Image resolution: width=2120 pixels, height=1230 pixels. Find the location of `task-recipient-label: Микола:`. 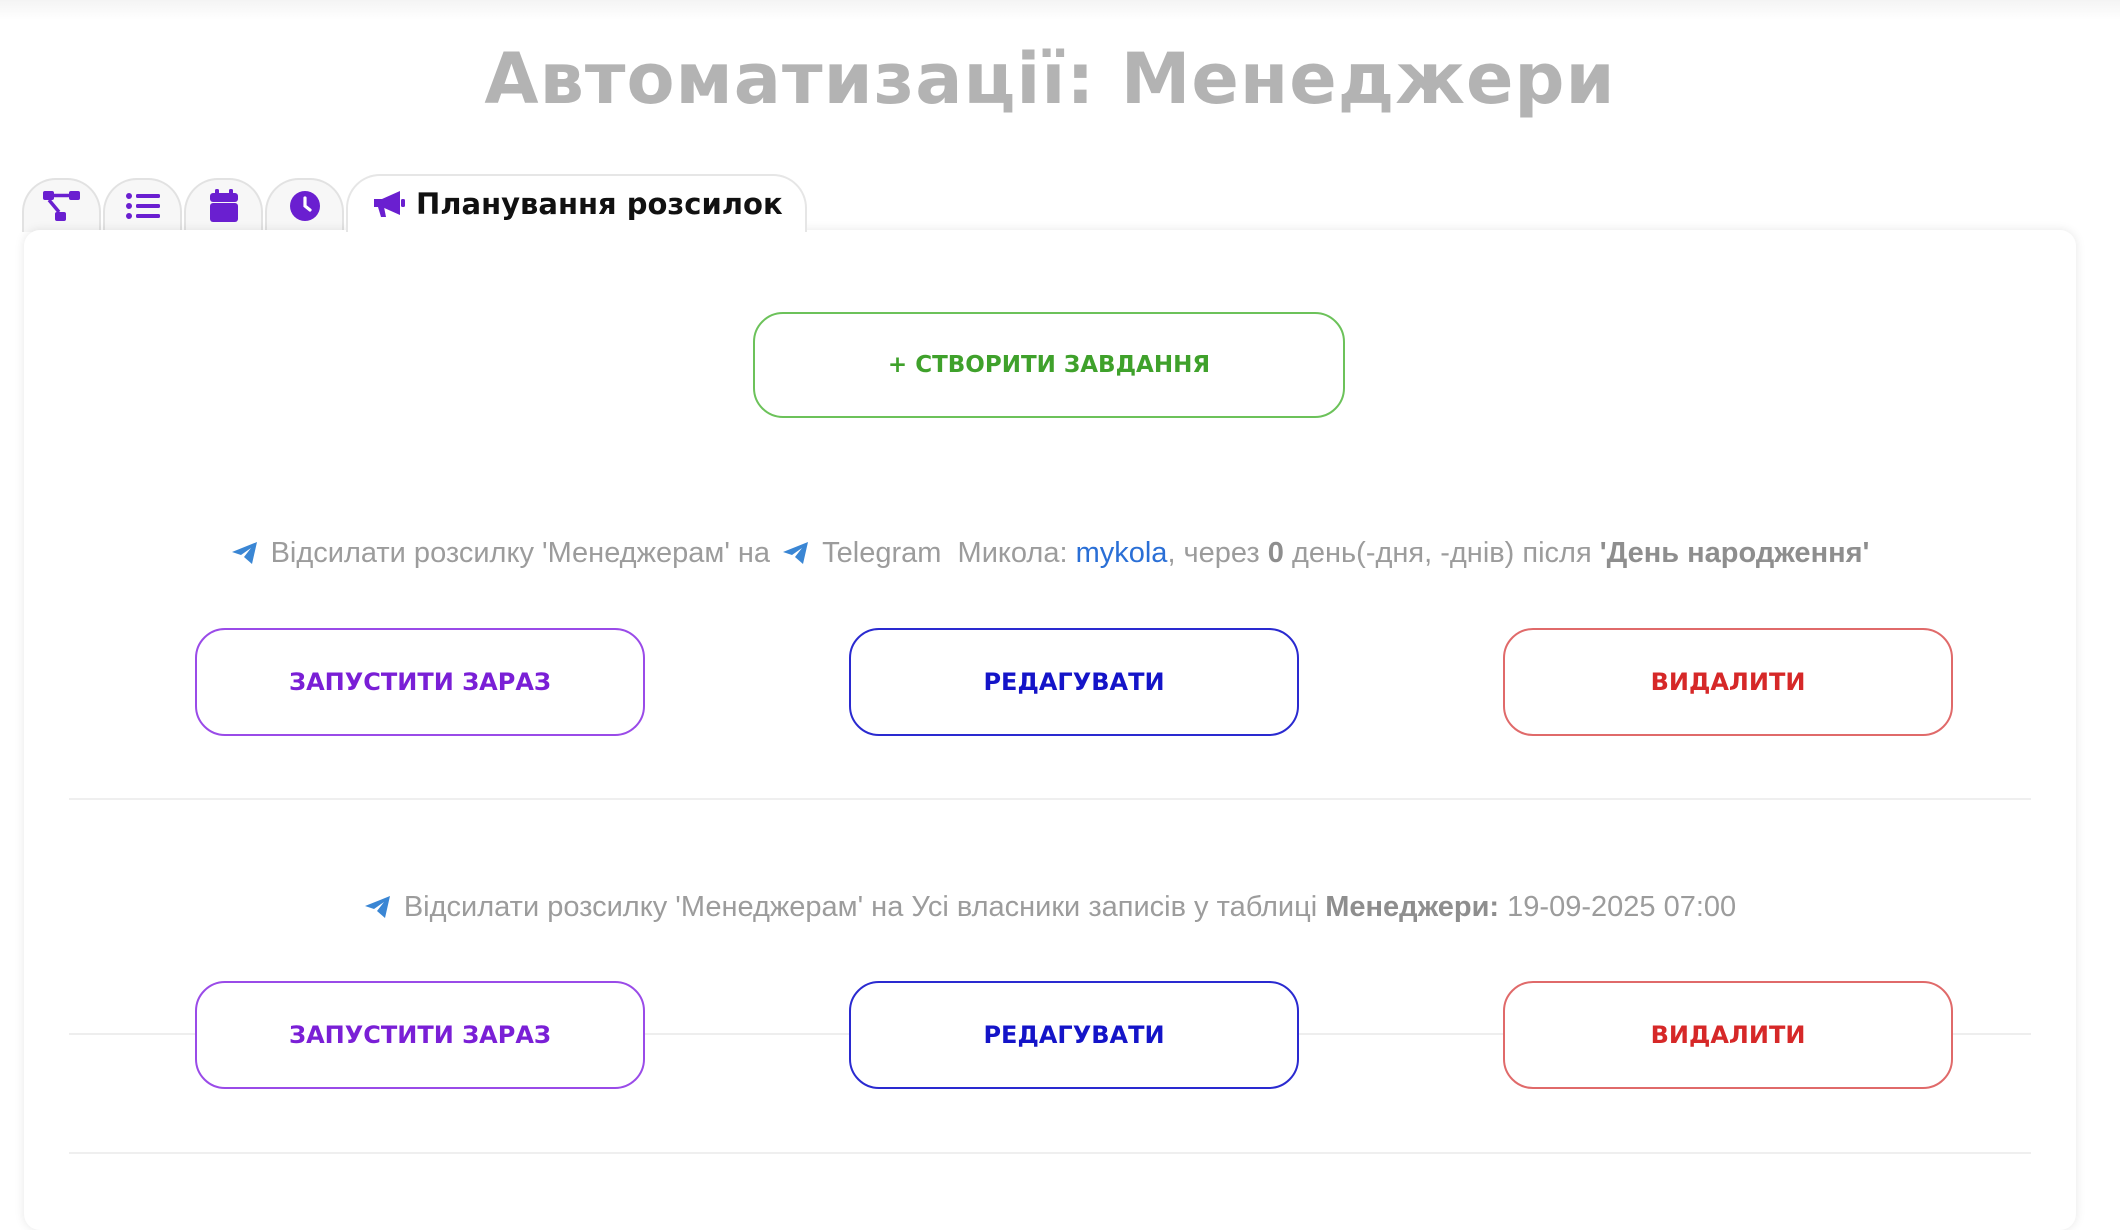

task-recipient-label: Микола: is located at coordinates (1012, 553).